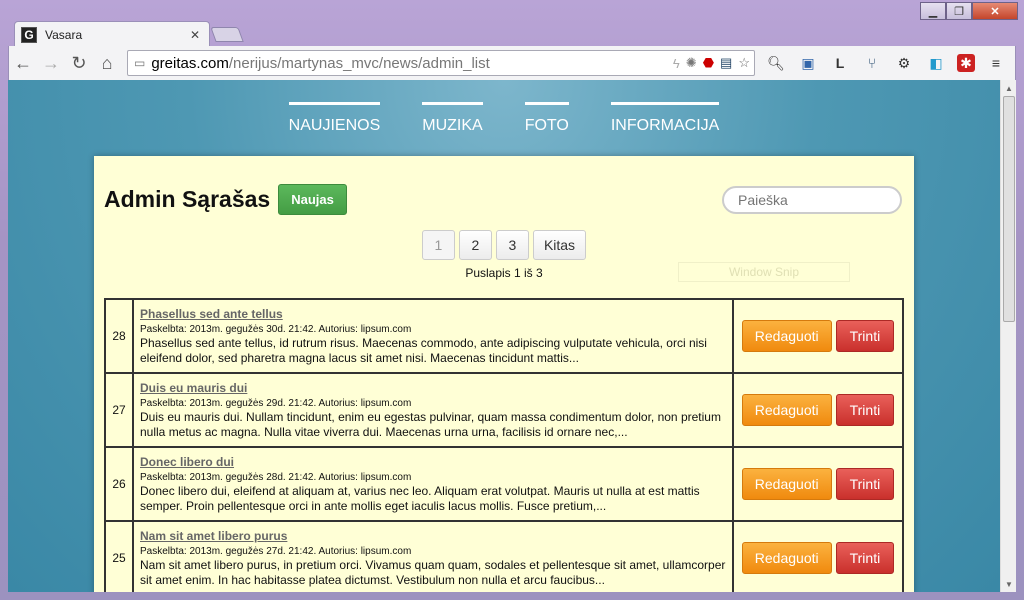 Image resolution: width=1024 pixels, height=600 pixels. Describe the element at coordinates (438, 245) in the screenshot. I see `page-1-button: 1` at that location.